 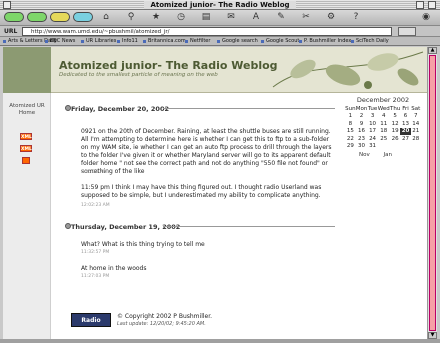 What do you see at coordinates (106, 17) in the screenshot?
I see `home-icon: ⌂` at bounding box center [106, 17].